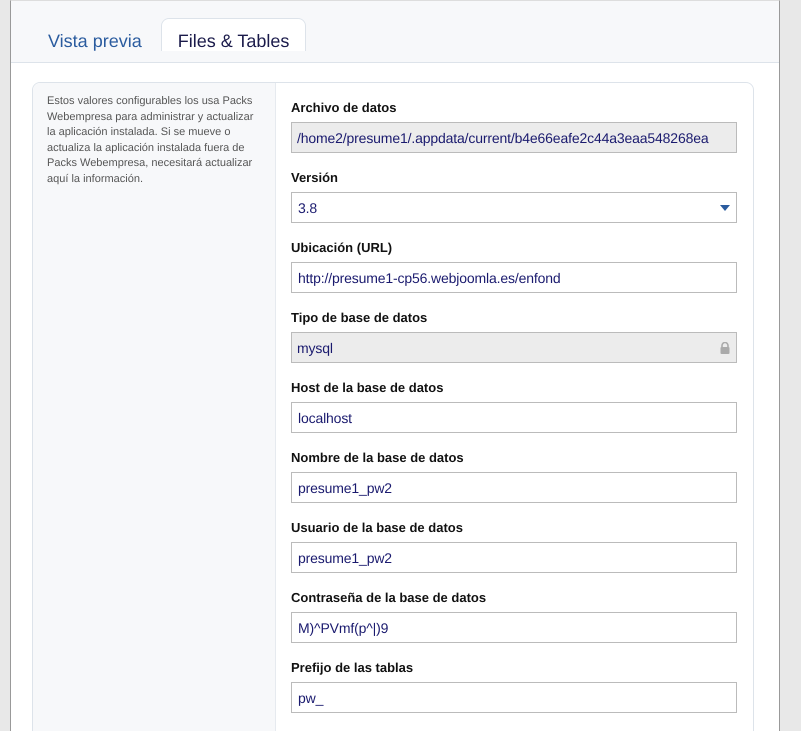 This screenshot has width=801, height=731. What do you see at coordinates (389, 597) in the screenshot?
I see `field-label: Contraseña de la base de datos` at bounding box center [389, 597].